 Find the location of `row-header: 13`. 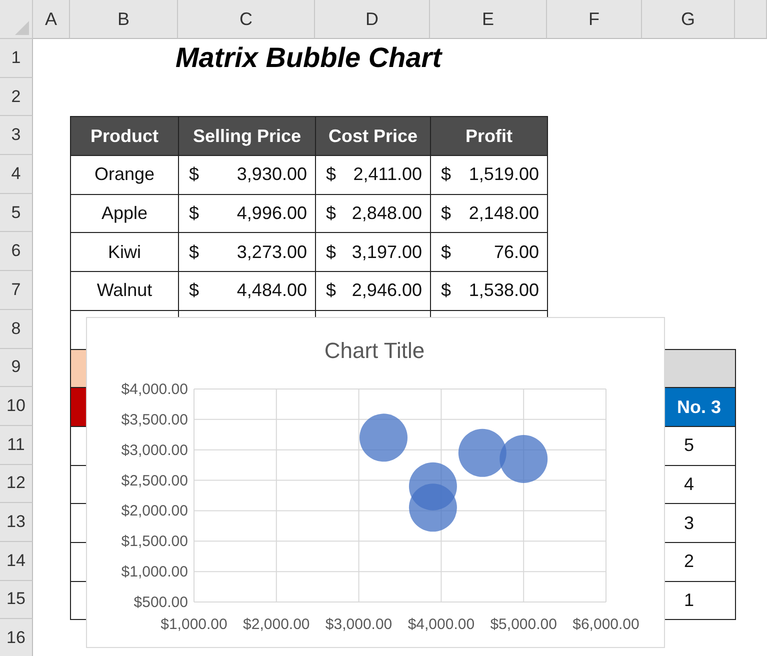

row-header: 13 is located at coordinates (16, 522).